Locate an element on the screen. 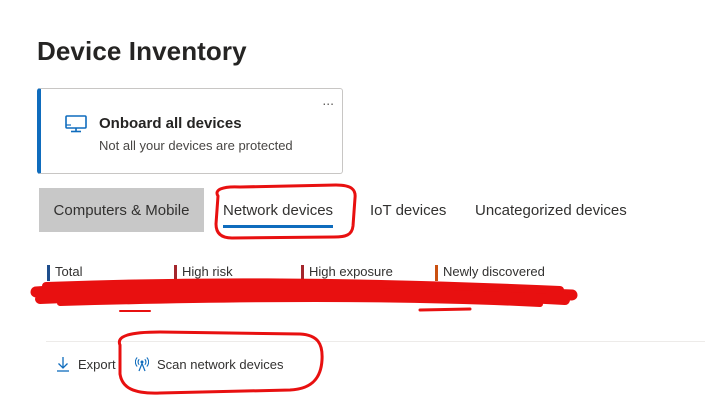 This screenshot has width=705, height=402. tab-label: Network devices is located at coordinates (278, 210).